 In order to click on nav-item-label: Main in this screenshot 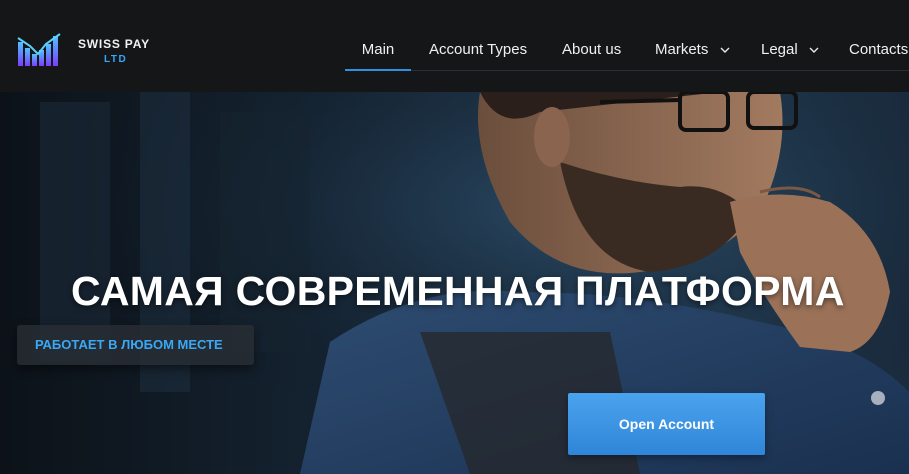, I will do `click(378, 49)`.